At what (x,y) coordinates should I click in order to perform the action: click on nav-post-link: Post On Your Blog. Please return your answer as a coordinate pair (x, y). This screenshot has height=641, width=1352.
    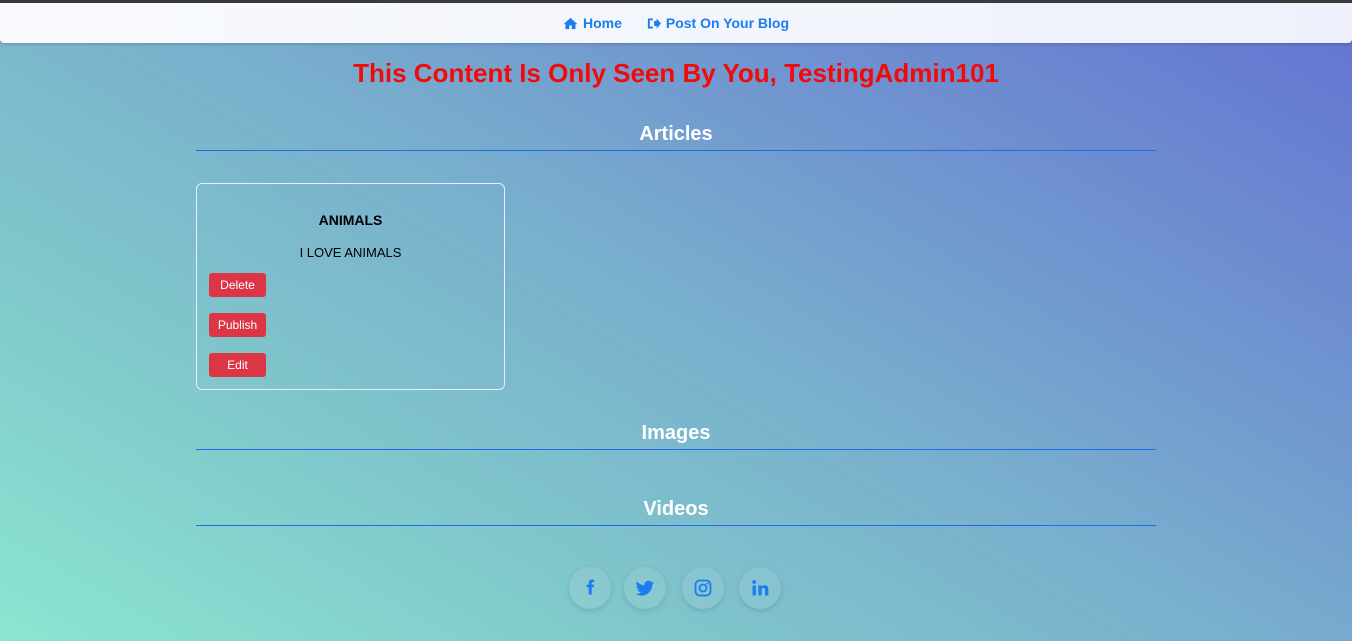
    Looking at the image, I should click on (717, 23).